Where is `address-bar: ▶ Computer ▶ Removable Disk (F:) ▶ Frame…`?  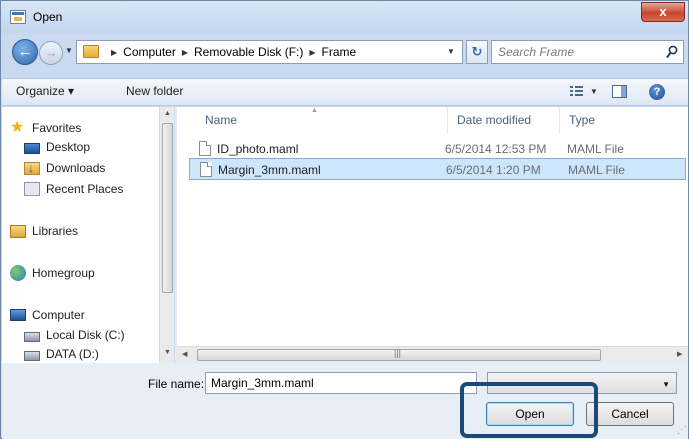 address-bar: ▶ Computer ▶ Removable Disk (F:) ▶ Frame… is located at coordinates (269, 52).